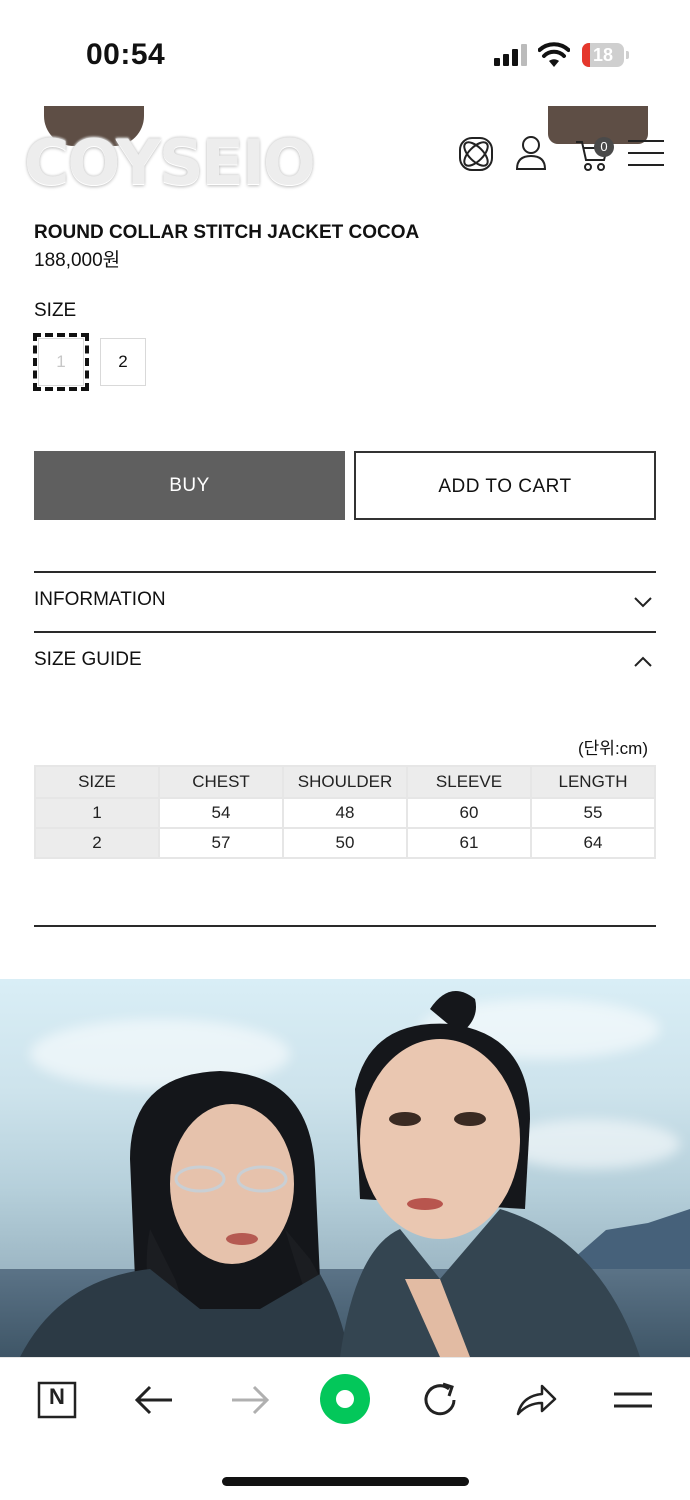 This screenshot has height=1500, width=690. Describe the element at coordinates (250, 1400) in the screenshot. I see `forward-arrow-icon` at that location.